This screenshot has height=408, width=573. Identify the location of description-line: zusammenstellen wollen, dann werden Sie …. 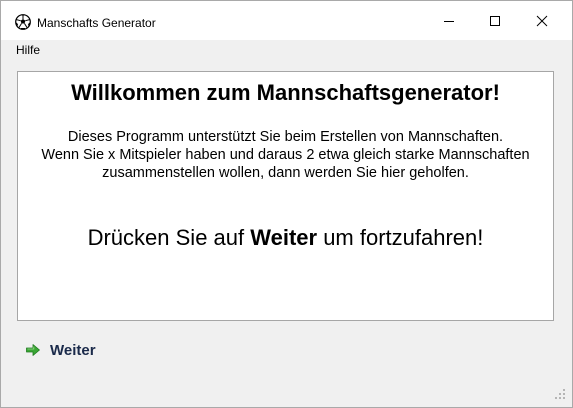
(285, 173).